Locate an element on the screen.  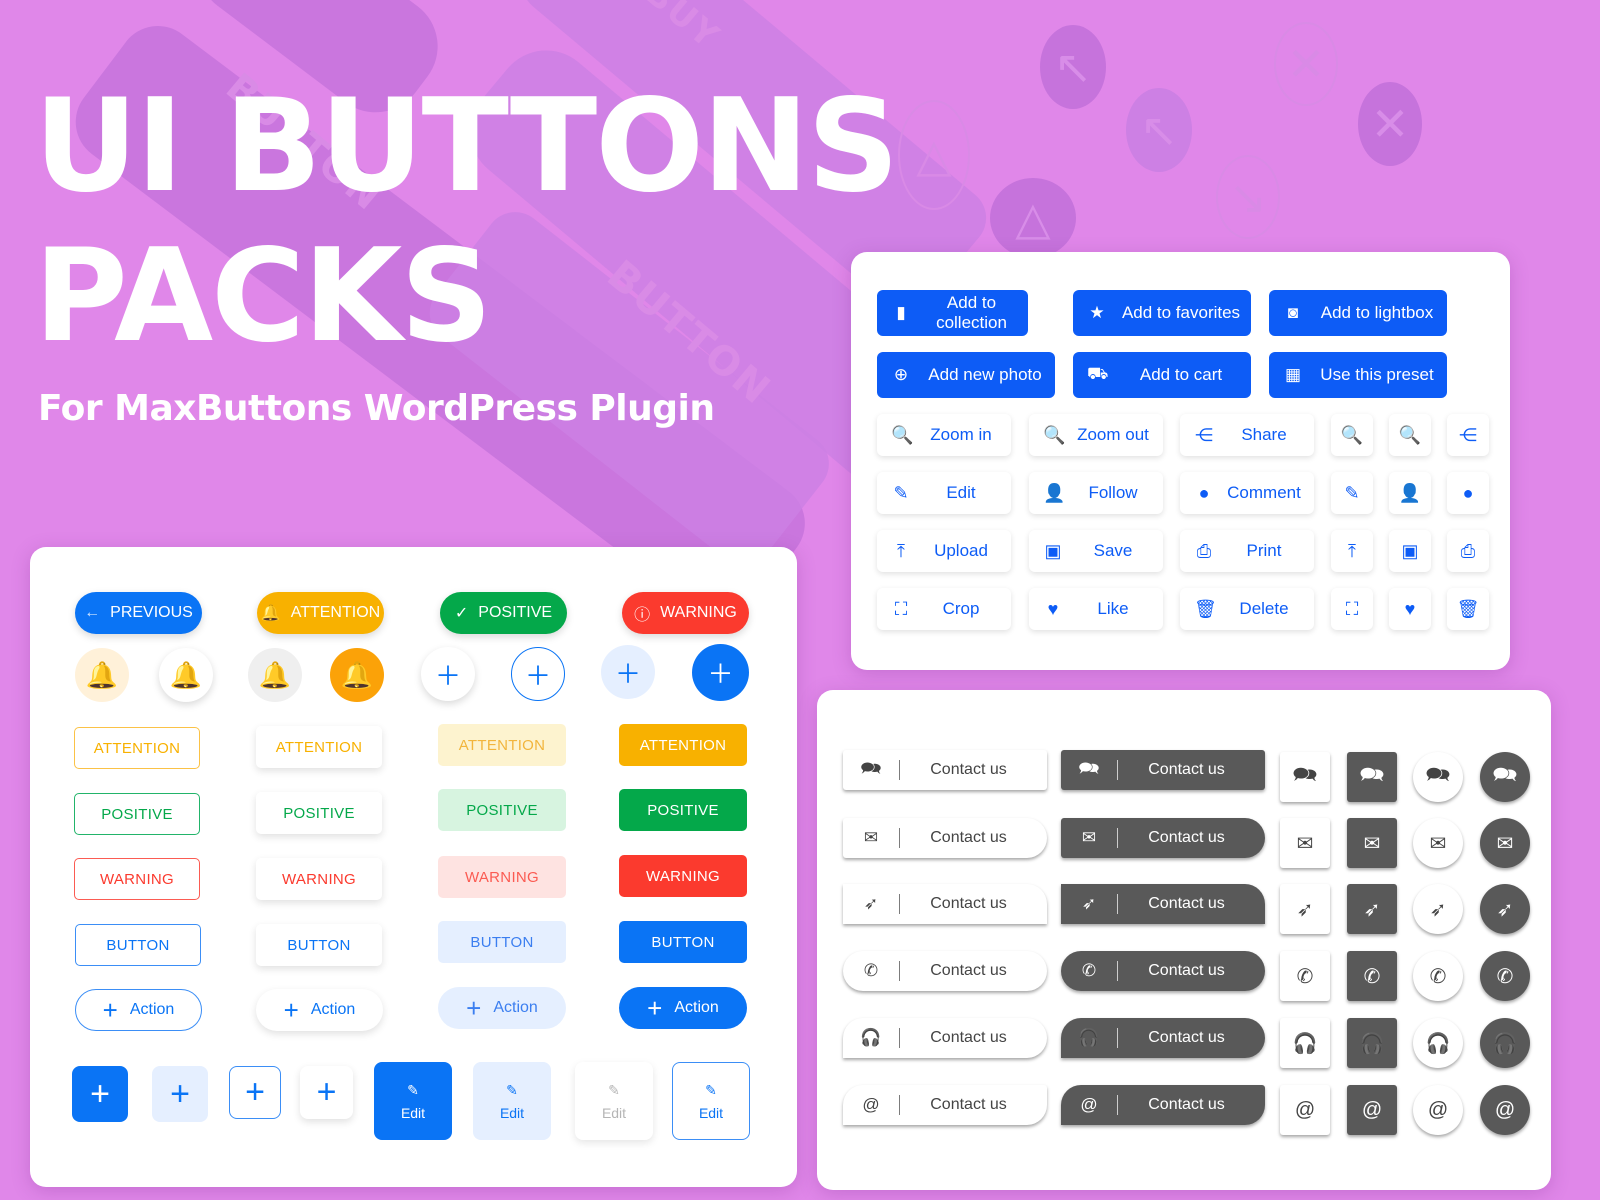
action-soft-button: + Action is located at coordinates (502, 1008).